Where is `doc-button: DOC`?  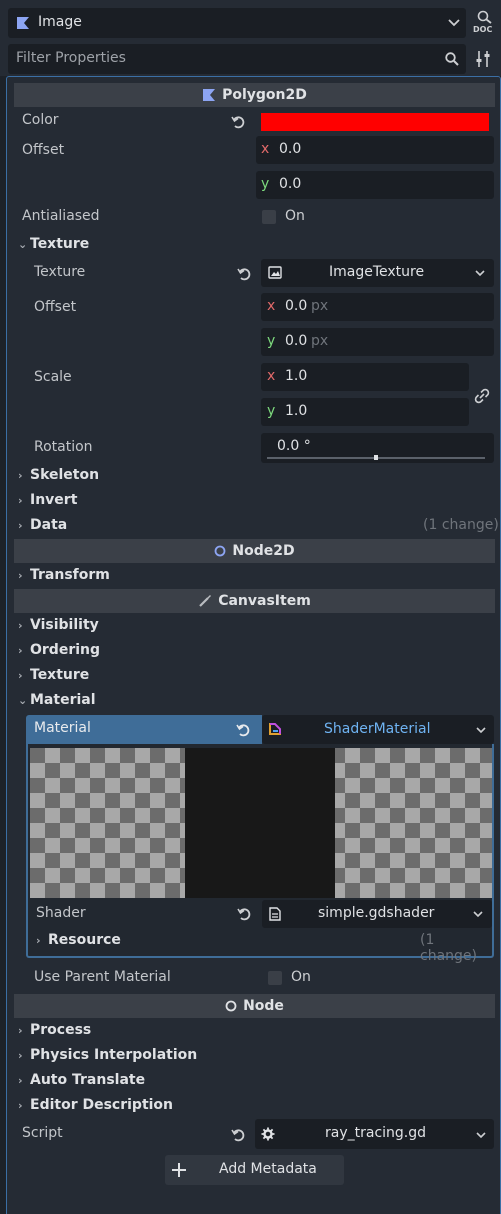
doc-button: DOC is located at coordinates (484, 23).